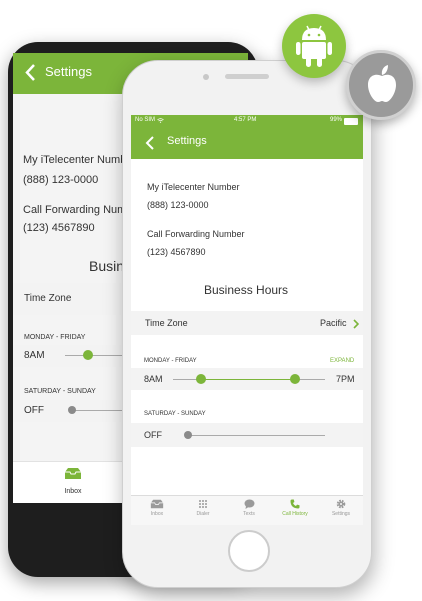 The width and height of the screenshot is (422, 601). Describe the element at coordinates (160, 120) in the screenshot. I see `wifi-icon` at that location.